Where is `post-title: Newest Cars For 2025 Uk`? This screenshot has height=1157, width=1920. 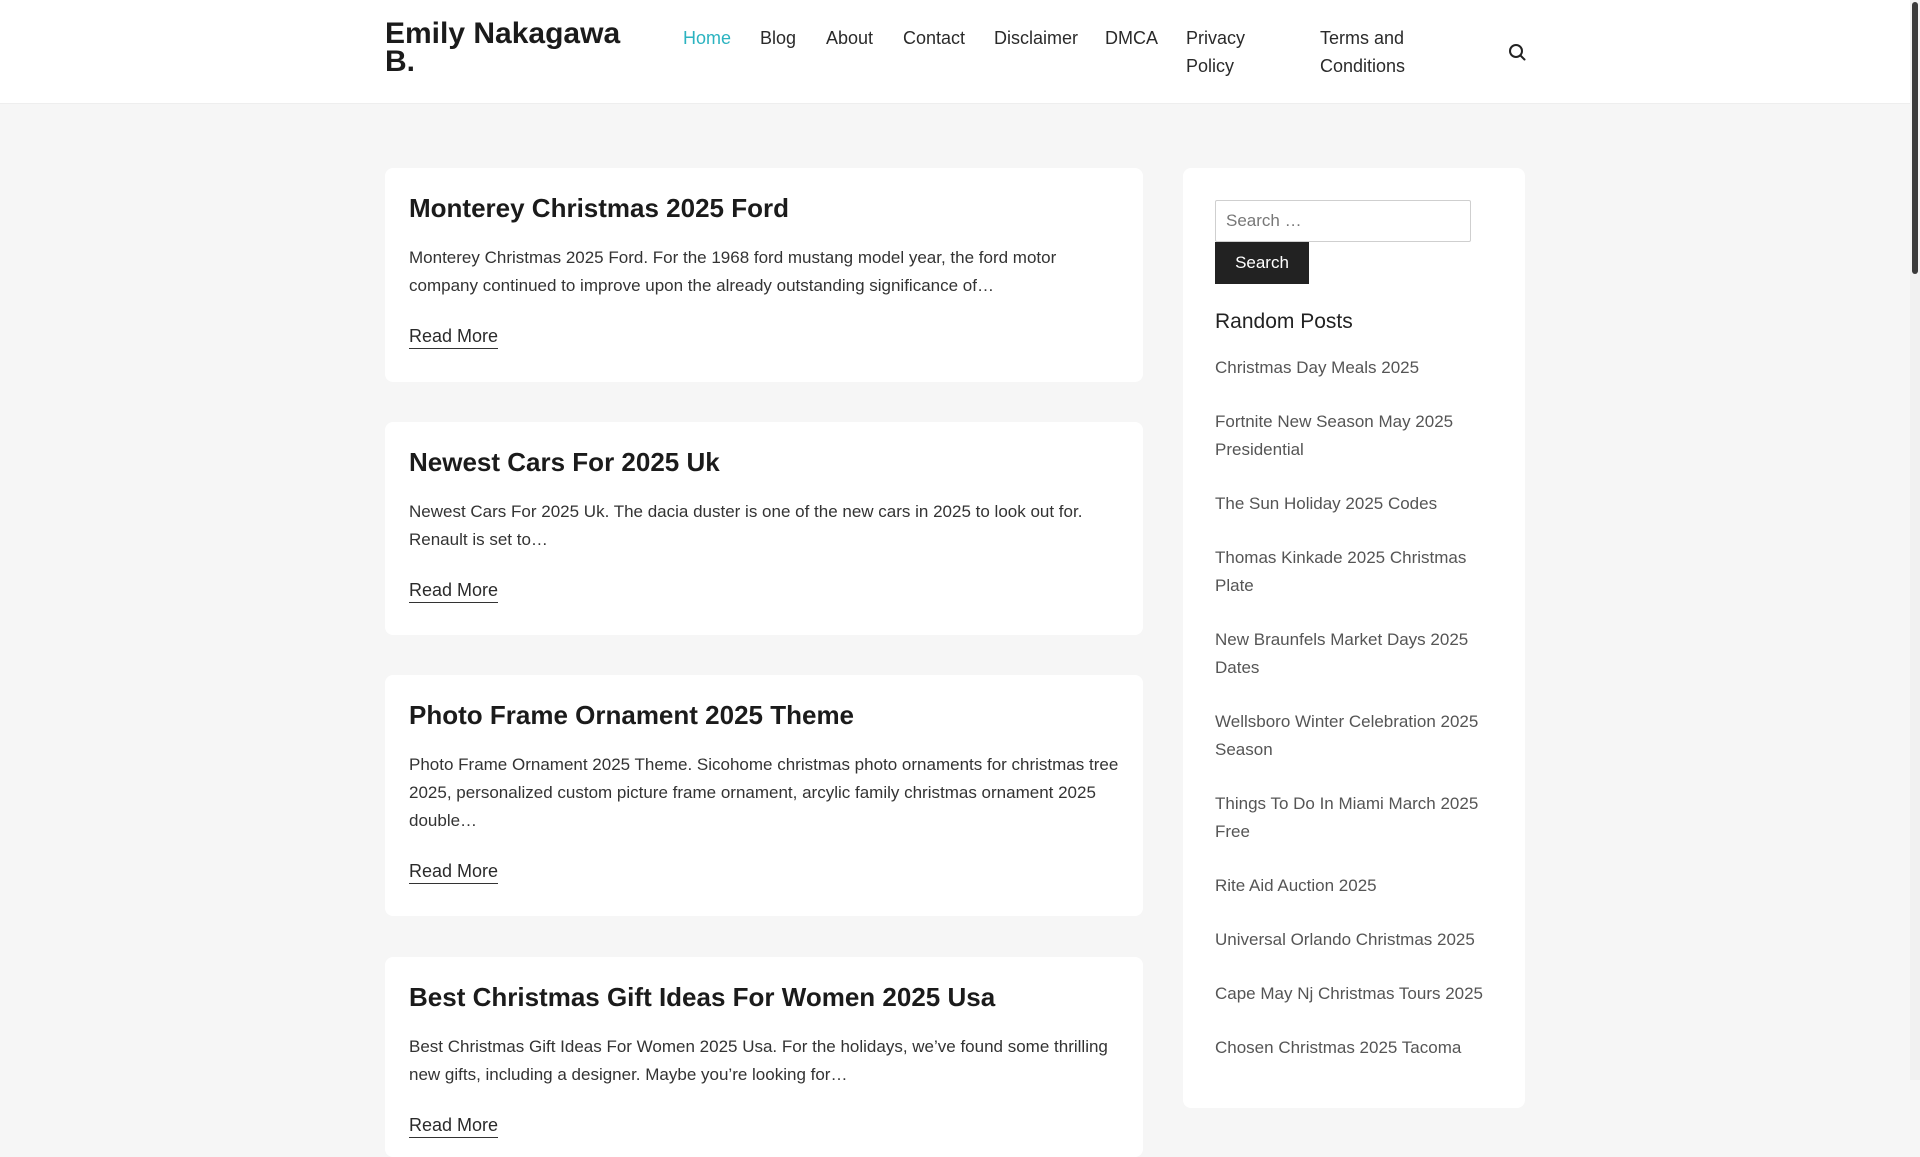
post-title: Newest Cars For 2025 Uk is located at coordinates (764, 462).